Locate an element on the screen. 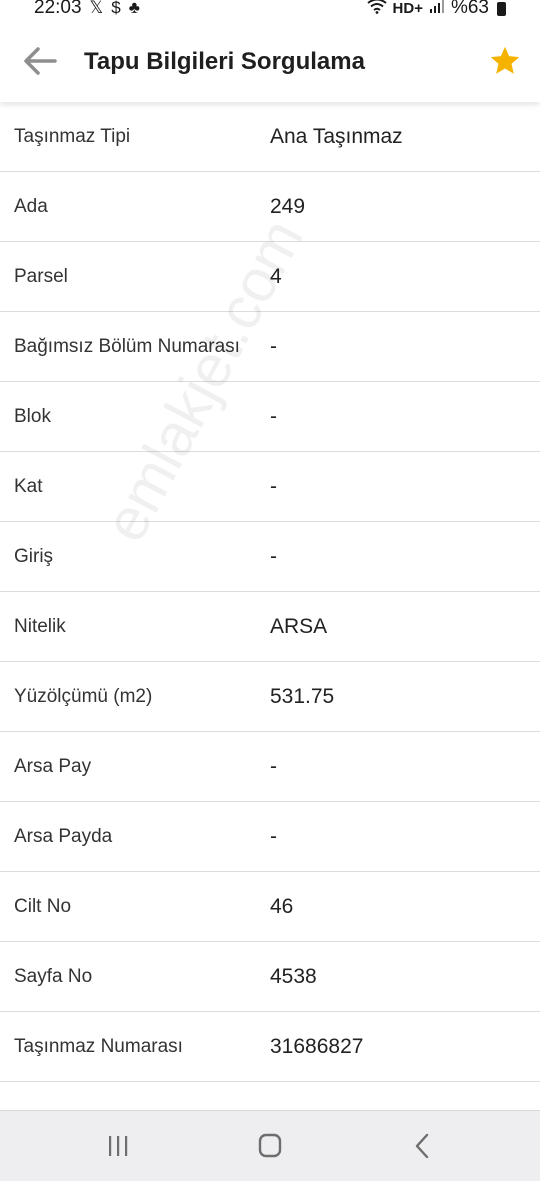  back-button is located at coordinates (40, 61).